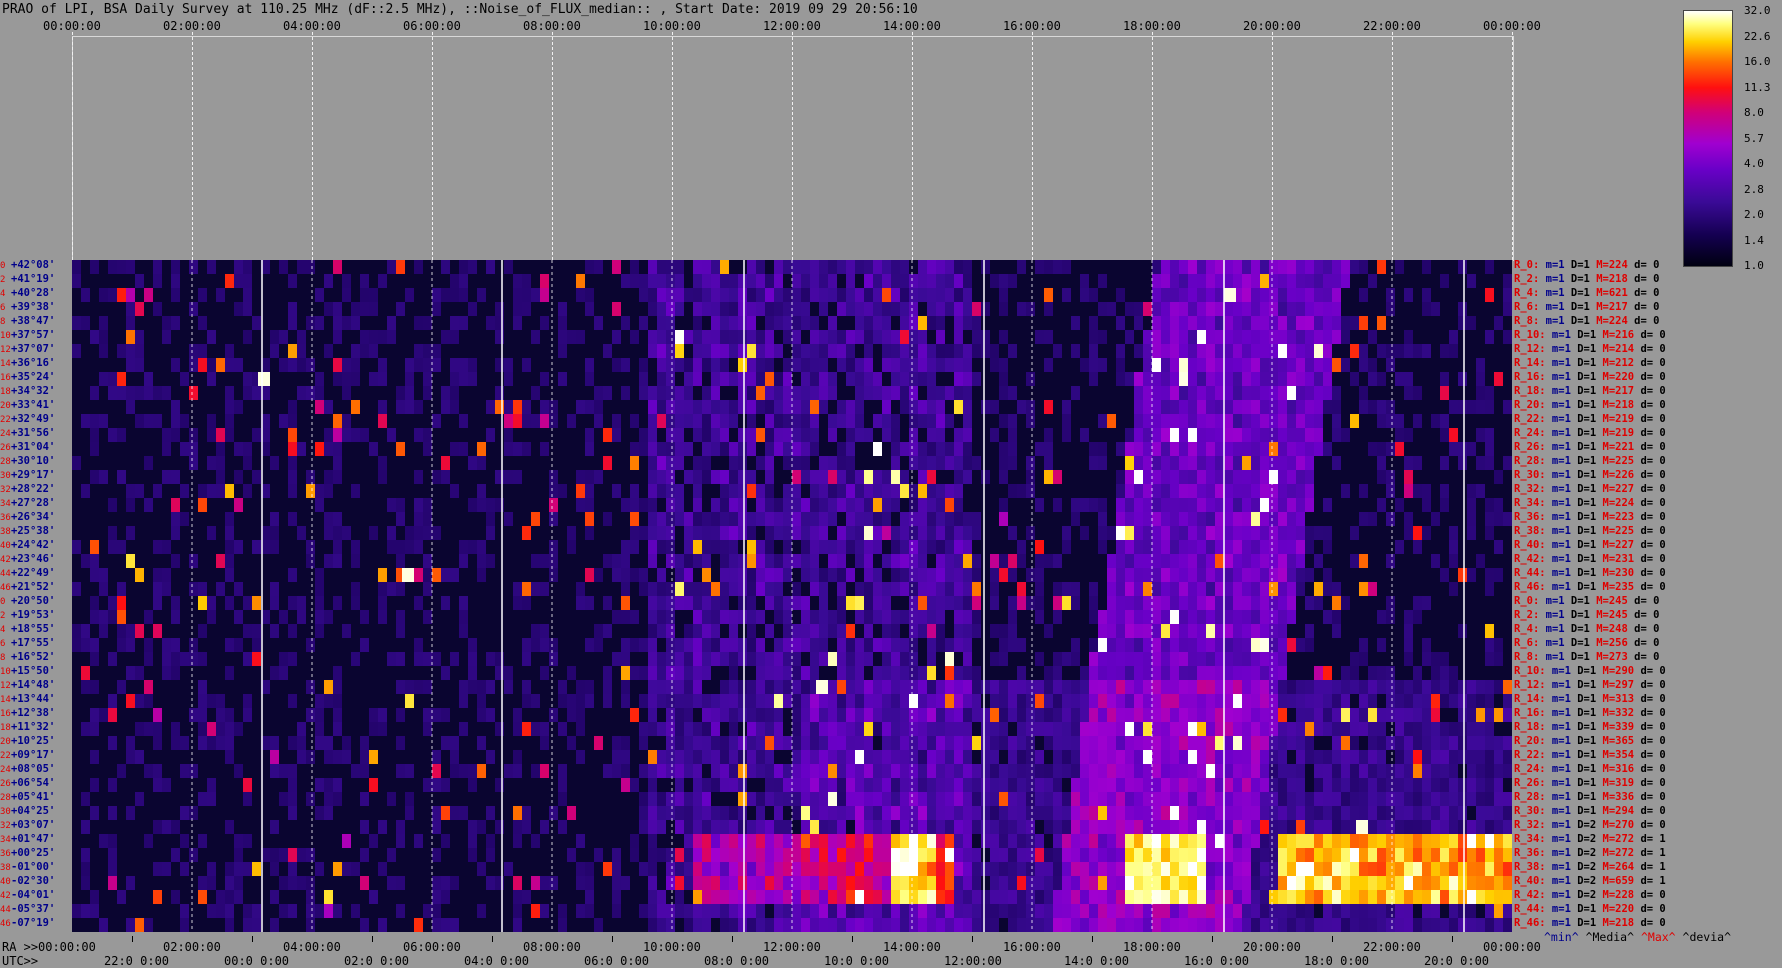  I want to click on row-index: 32, so click(5, 490).